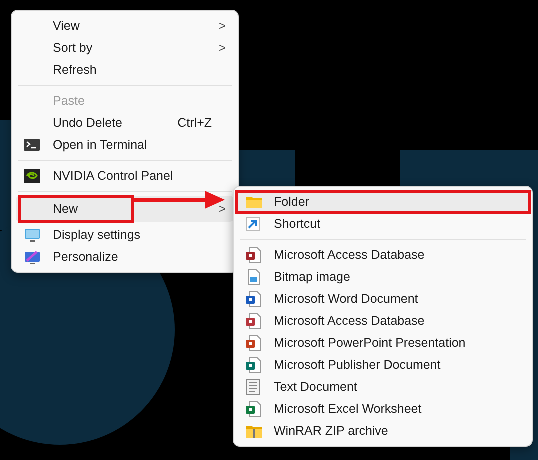 This screenshot has width=538, height=460. What do you see at coordinates (383, 343) in the screenshot?
I see `menu-item: Microsoft PowerPoint Presentation` at bounding box center [383, 343].